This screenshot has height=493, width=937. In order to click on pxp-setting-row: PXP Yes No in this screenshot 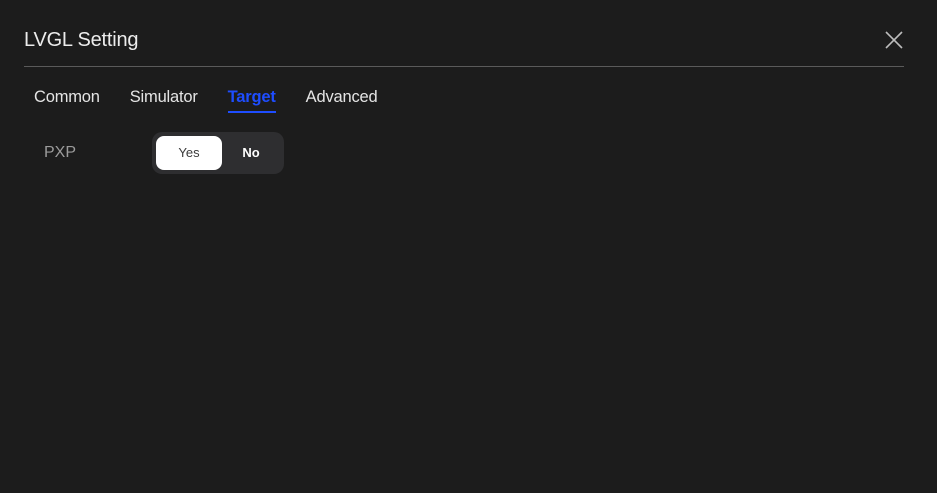, I will do `click(174, 153)`.